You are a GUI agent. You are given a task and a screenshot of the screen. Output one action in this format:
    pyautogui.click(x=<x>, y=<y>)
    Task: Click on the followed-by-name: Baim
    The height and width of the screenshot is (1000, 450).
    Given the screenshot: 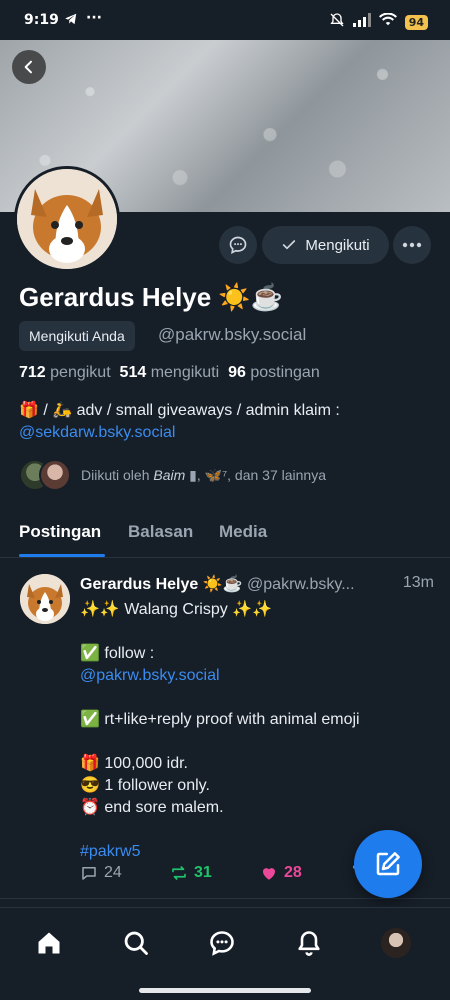 What is the action you would take?
    pyautogui.click(x=169, y=474)
    